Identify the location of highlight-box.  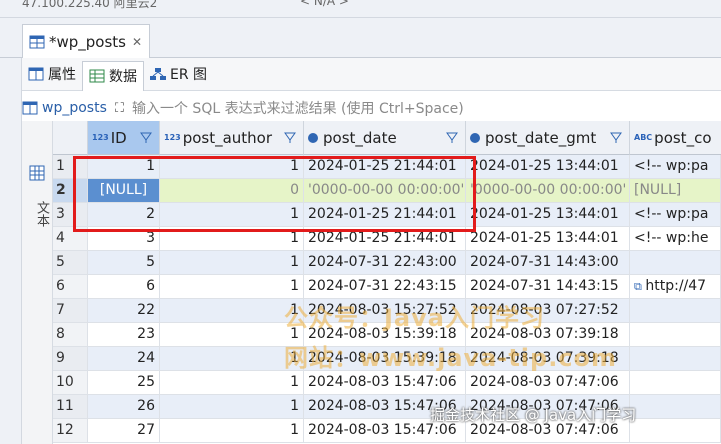
(274, 194).